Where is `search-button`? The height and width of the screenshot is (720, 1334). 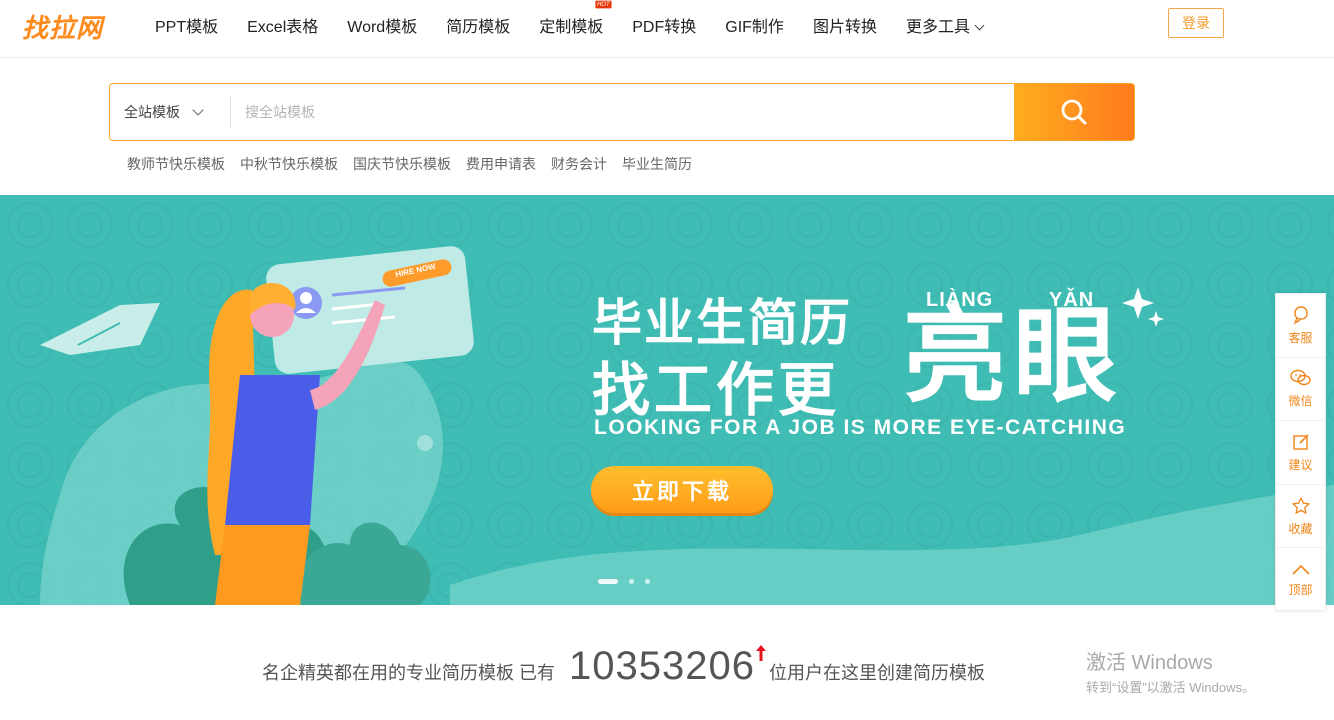
search-button is located at coordinates (1074, 112).